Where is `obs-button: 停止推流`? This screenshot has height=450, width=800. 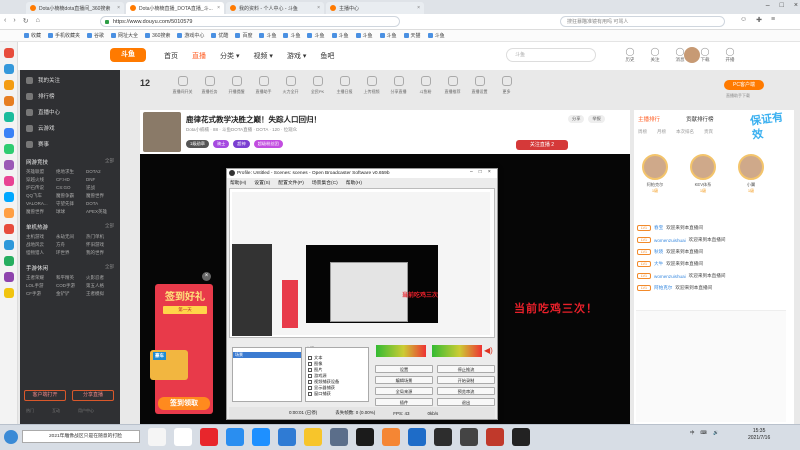 obs-button: 停止推流 is located at coordinates (466, 369).